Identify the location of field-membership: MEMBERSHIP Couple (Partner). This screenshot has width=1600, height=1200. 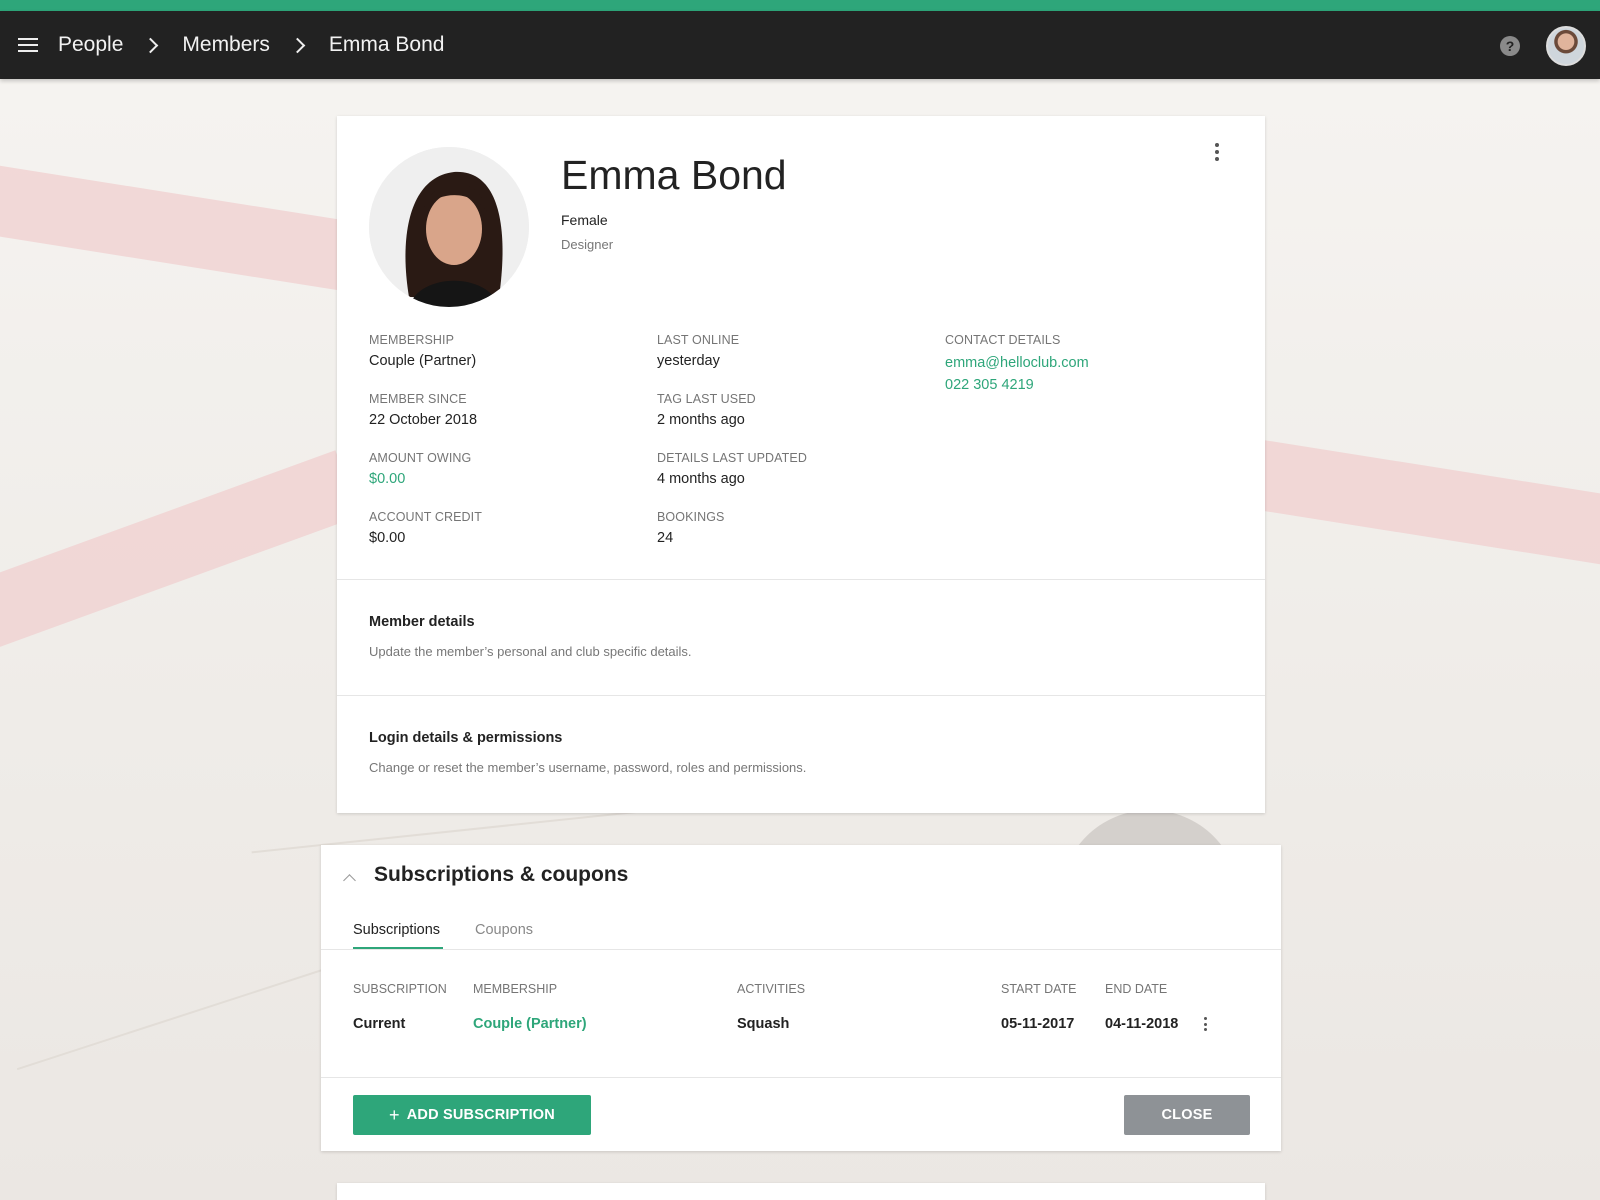
(422, 351).